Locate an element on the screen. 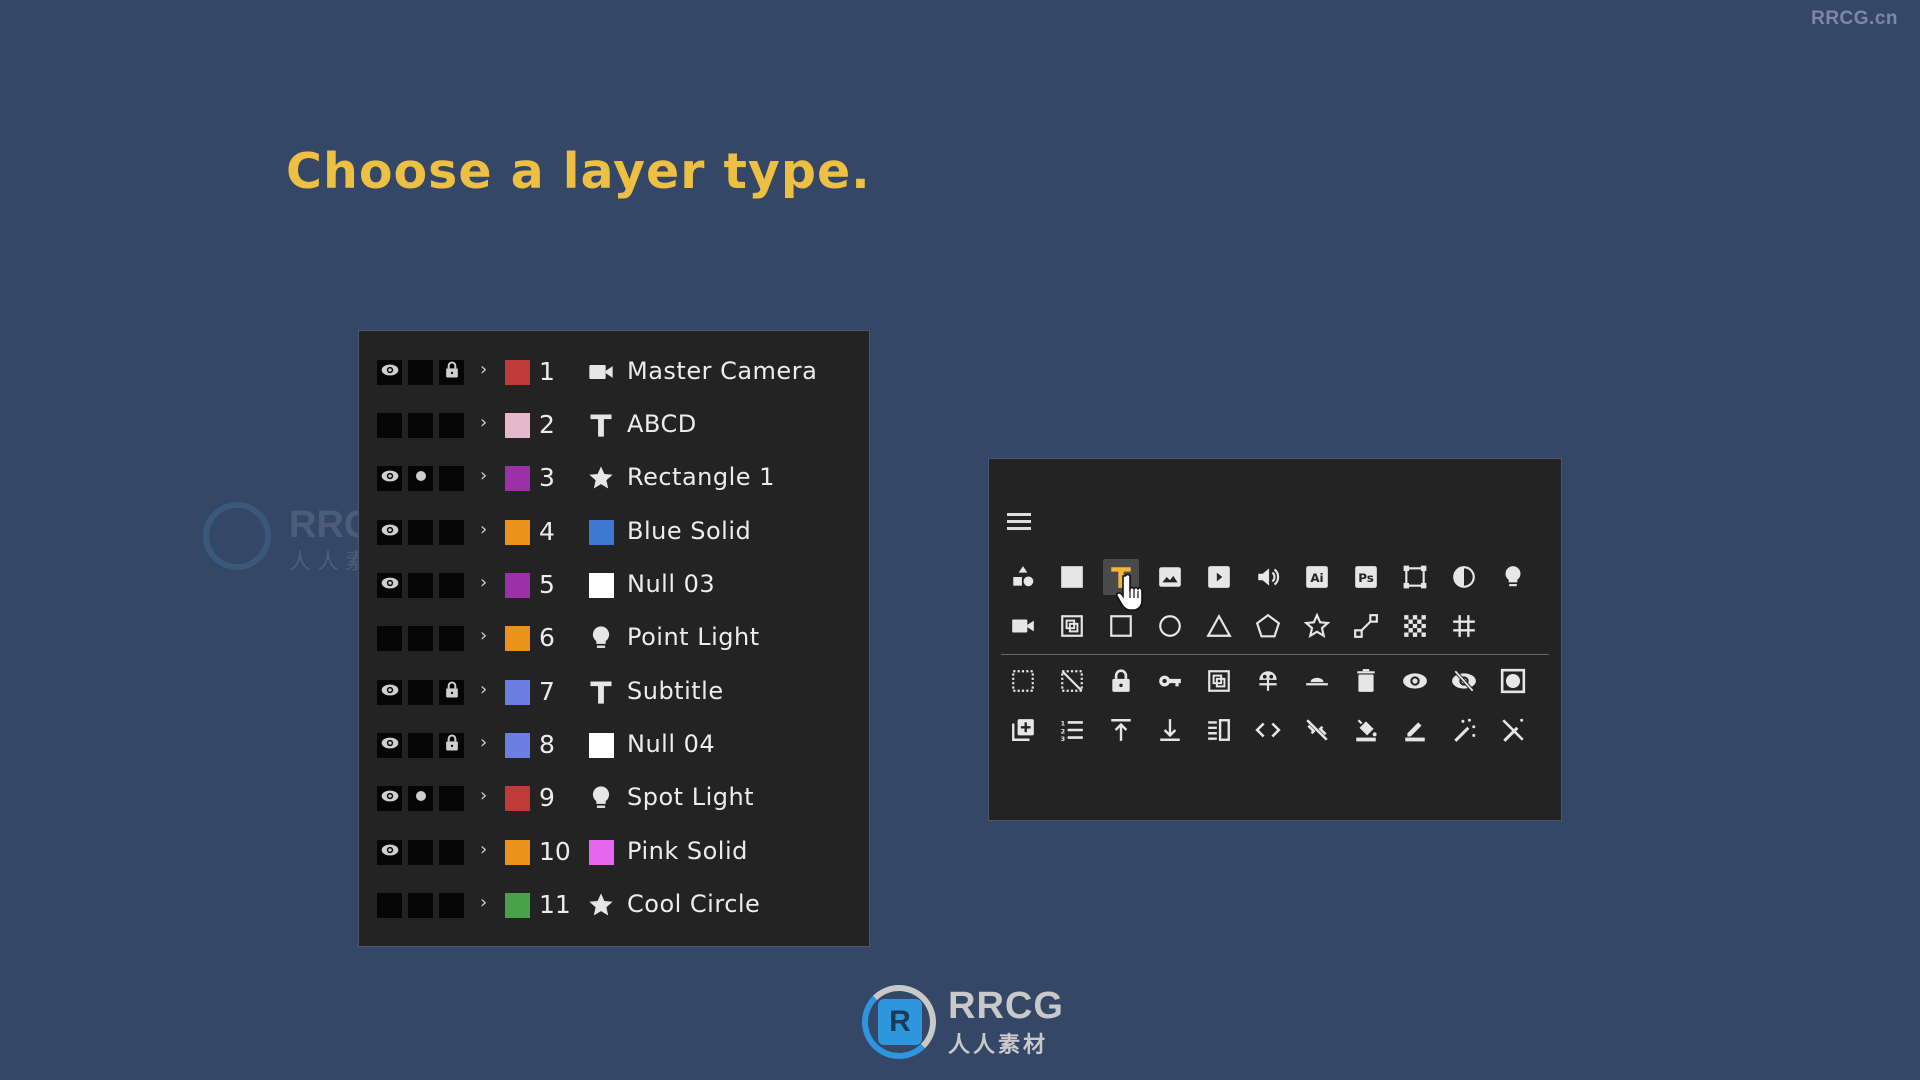 The width and height of the screenshot is (1920, 1080). fill-icon is located at coordinates (1366, 730).